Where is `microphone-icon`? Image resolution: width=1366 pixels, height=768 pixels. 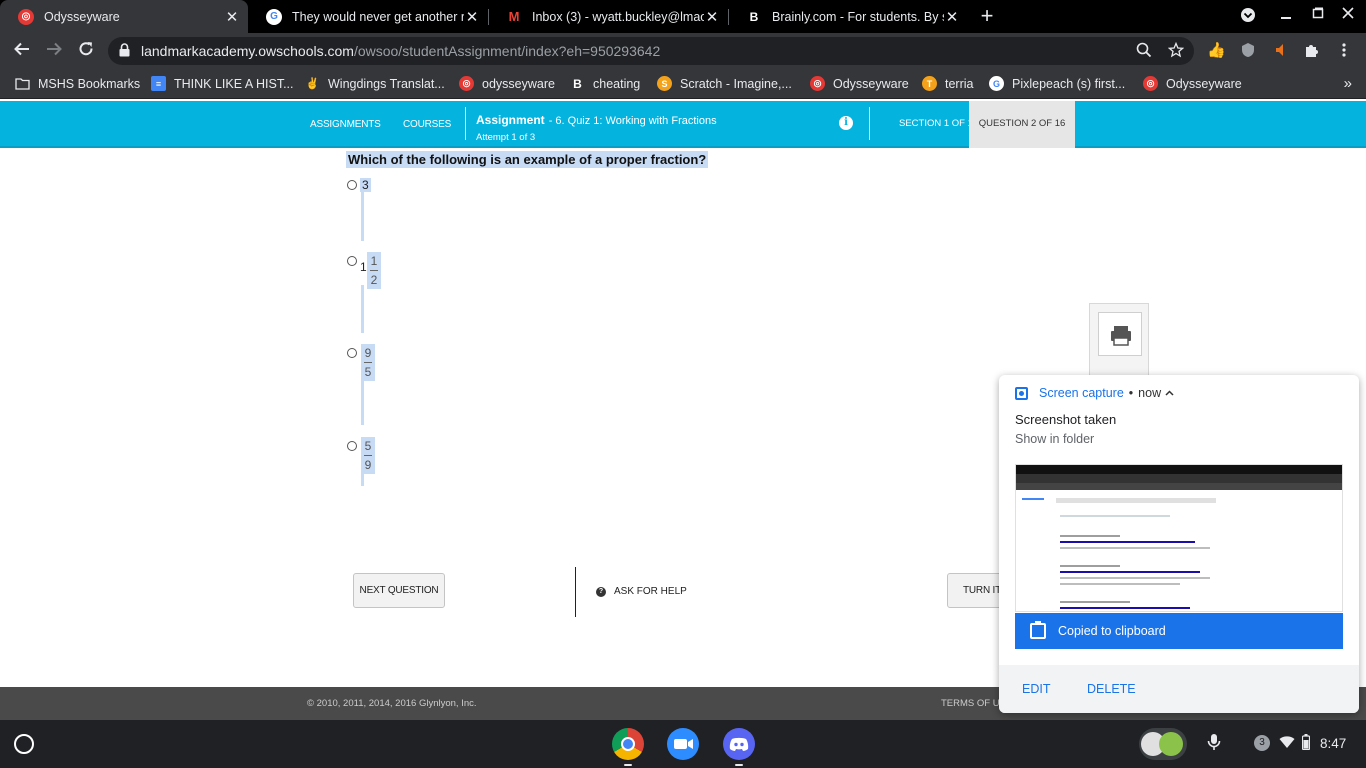
microphone-icon is located at coordinates (1214, 743).